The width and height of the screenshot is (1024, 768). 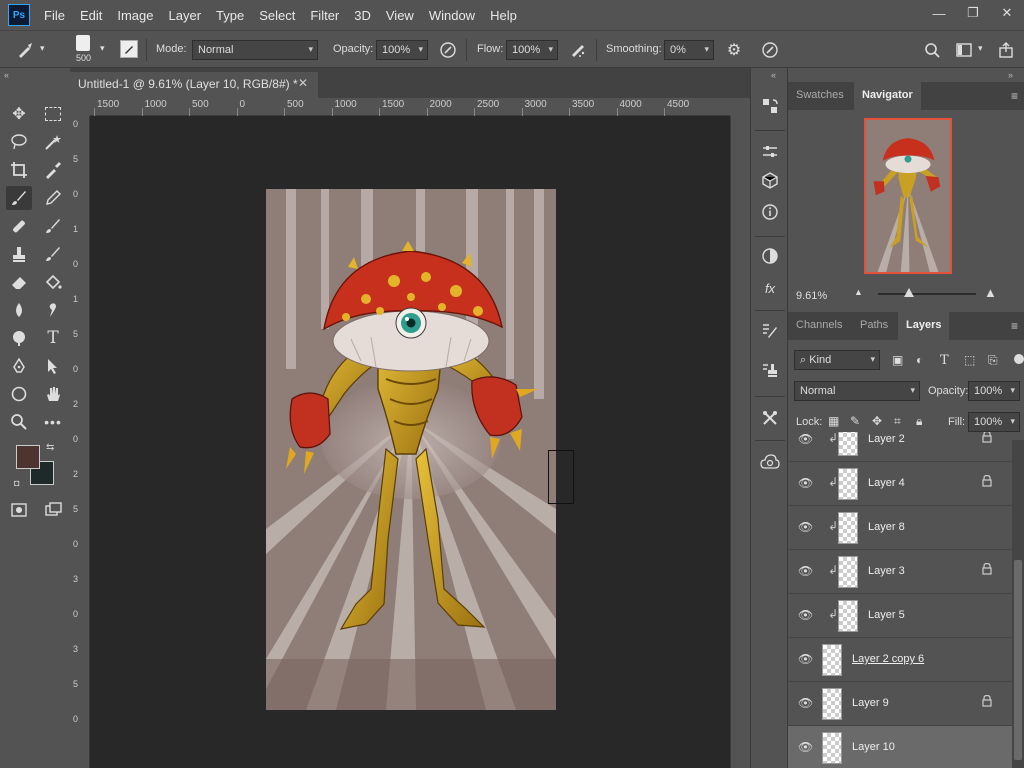 What do you see at coordinates (19, 282) in the screenshot?
I see `eraser-tool-icon` at bounding box center [19, 282].